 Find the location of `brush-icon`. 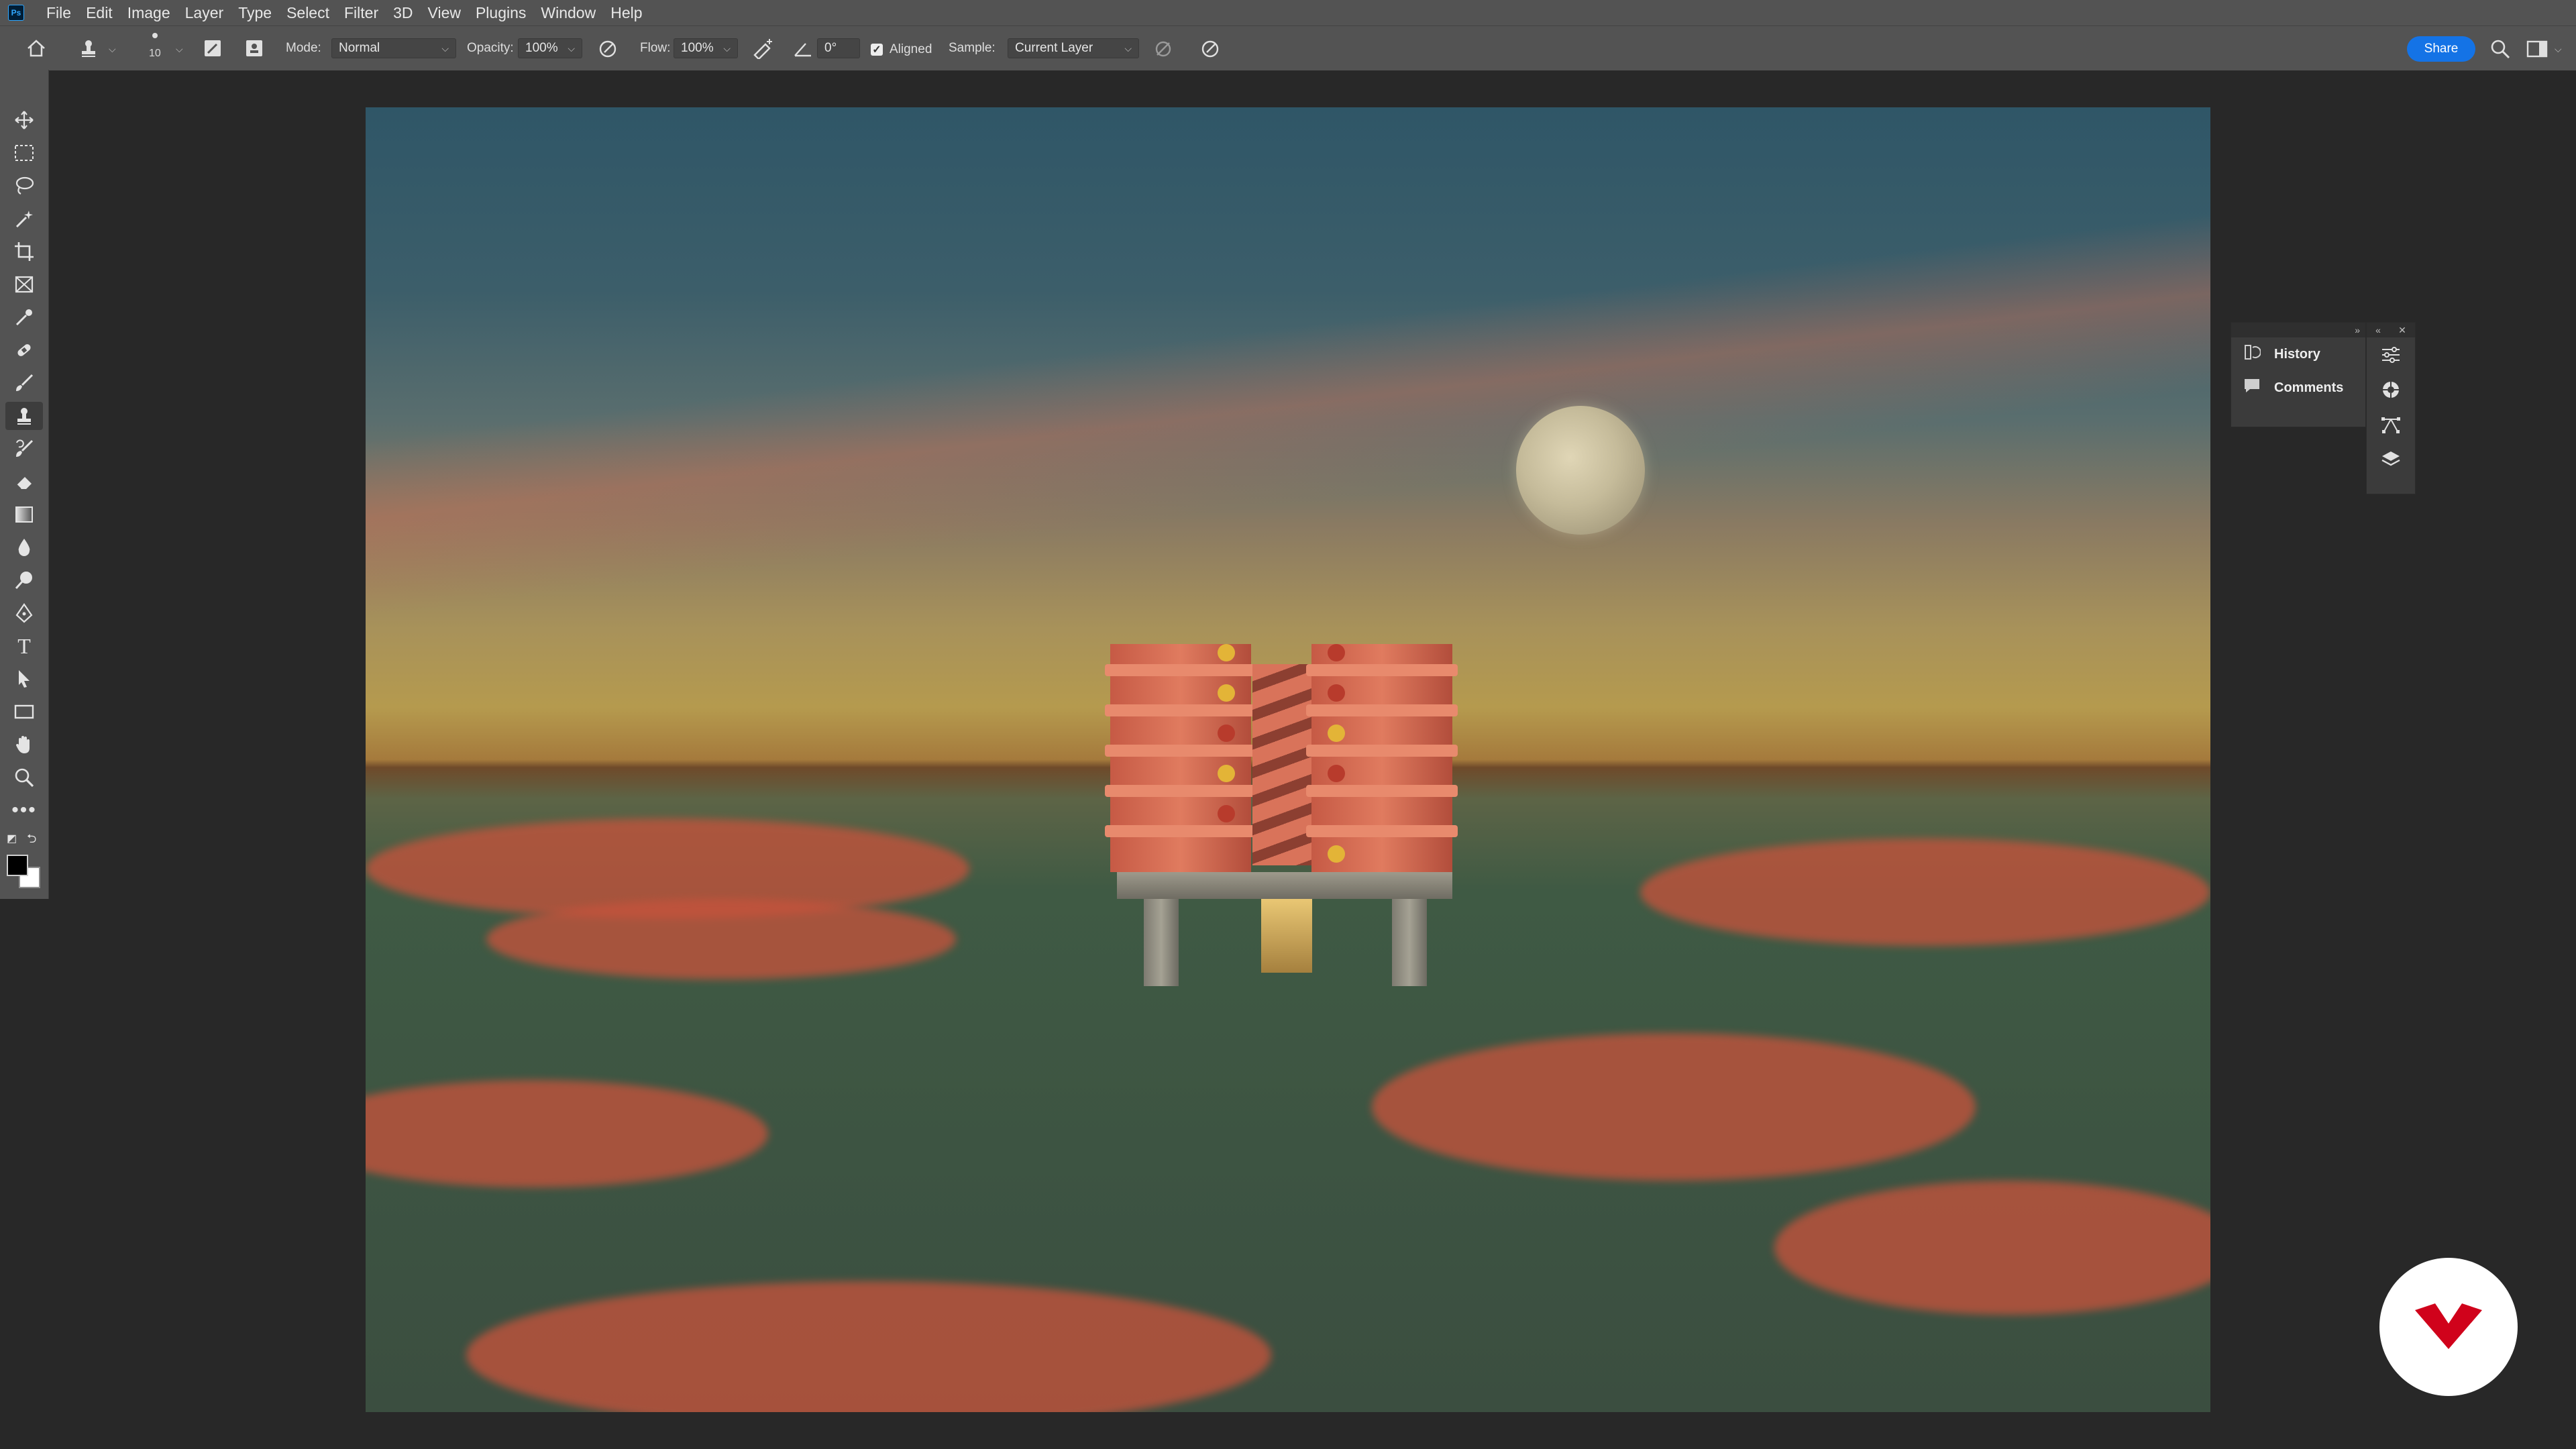

brush-icon is located at coordinates (24, 383).